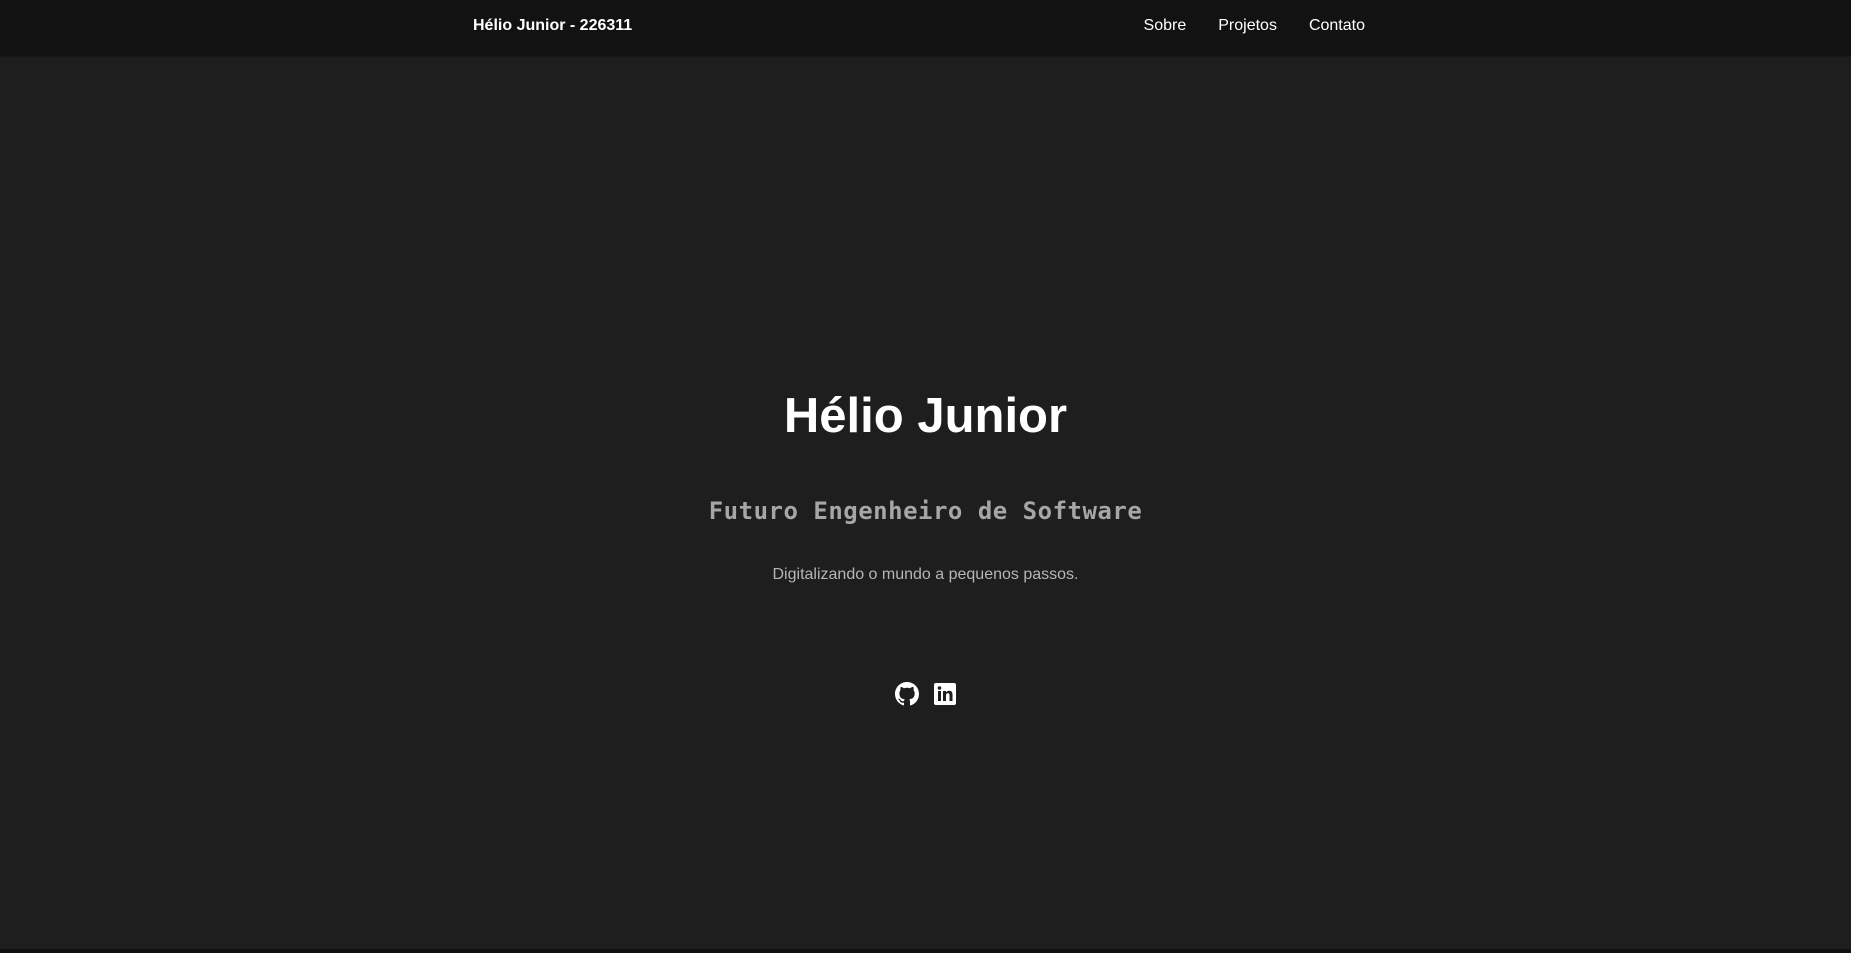  What do you see at coordinates (925, 951) in the screenshot?
I see `bottom-edge` at bounding box center [925, 951].